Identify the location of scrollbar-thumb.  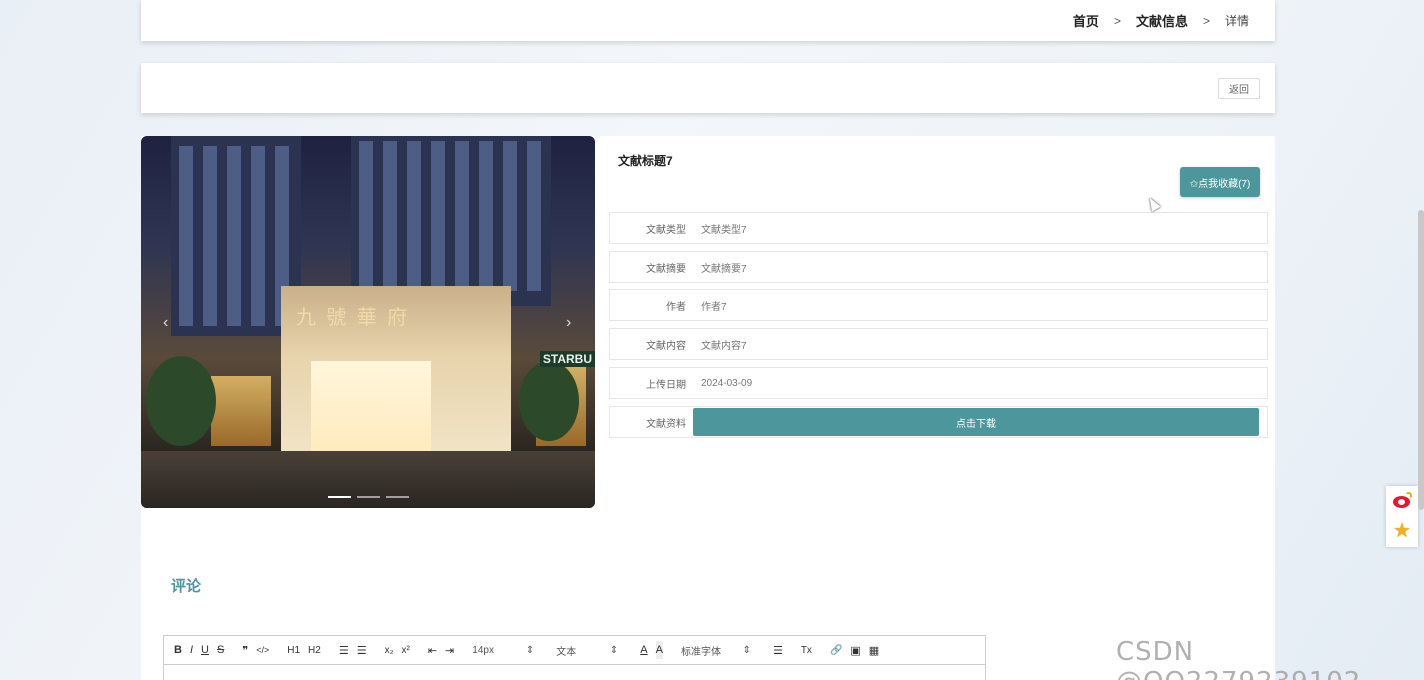
(1421, 360).